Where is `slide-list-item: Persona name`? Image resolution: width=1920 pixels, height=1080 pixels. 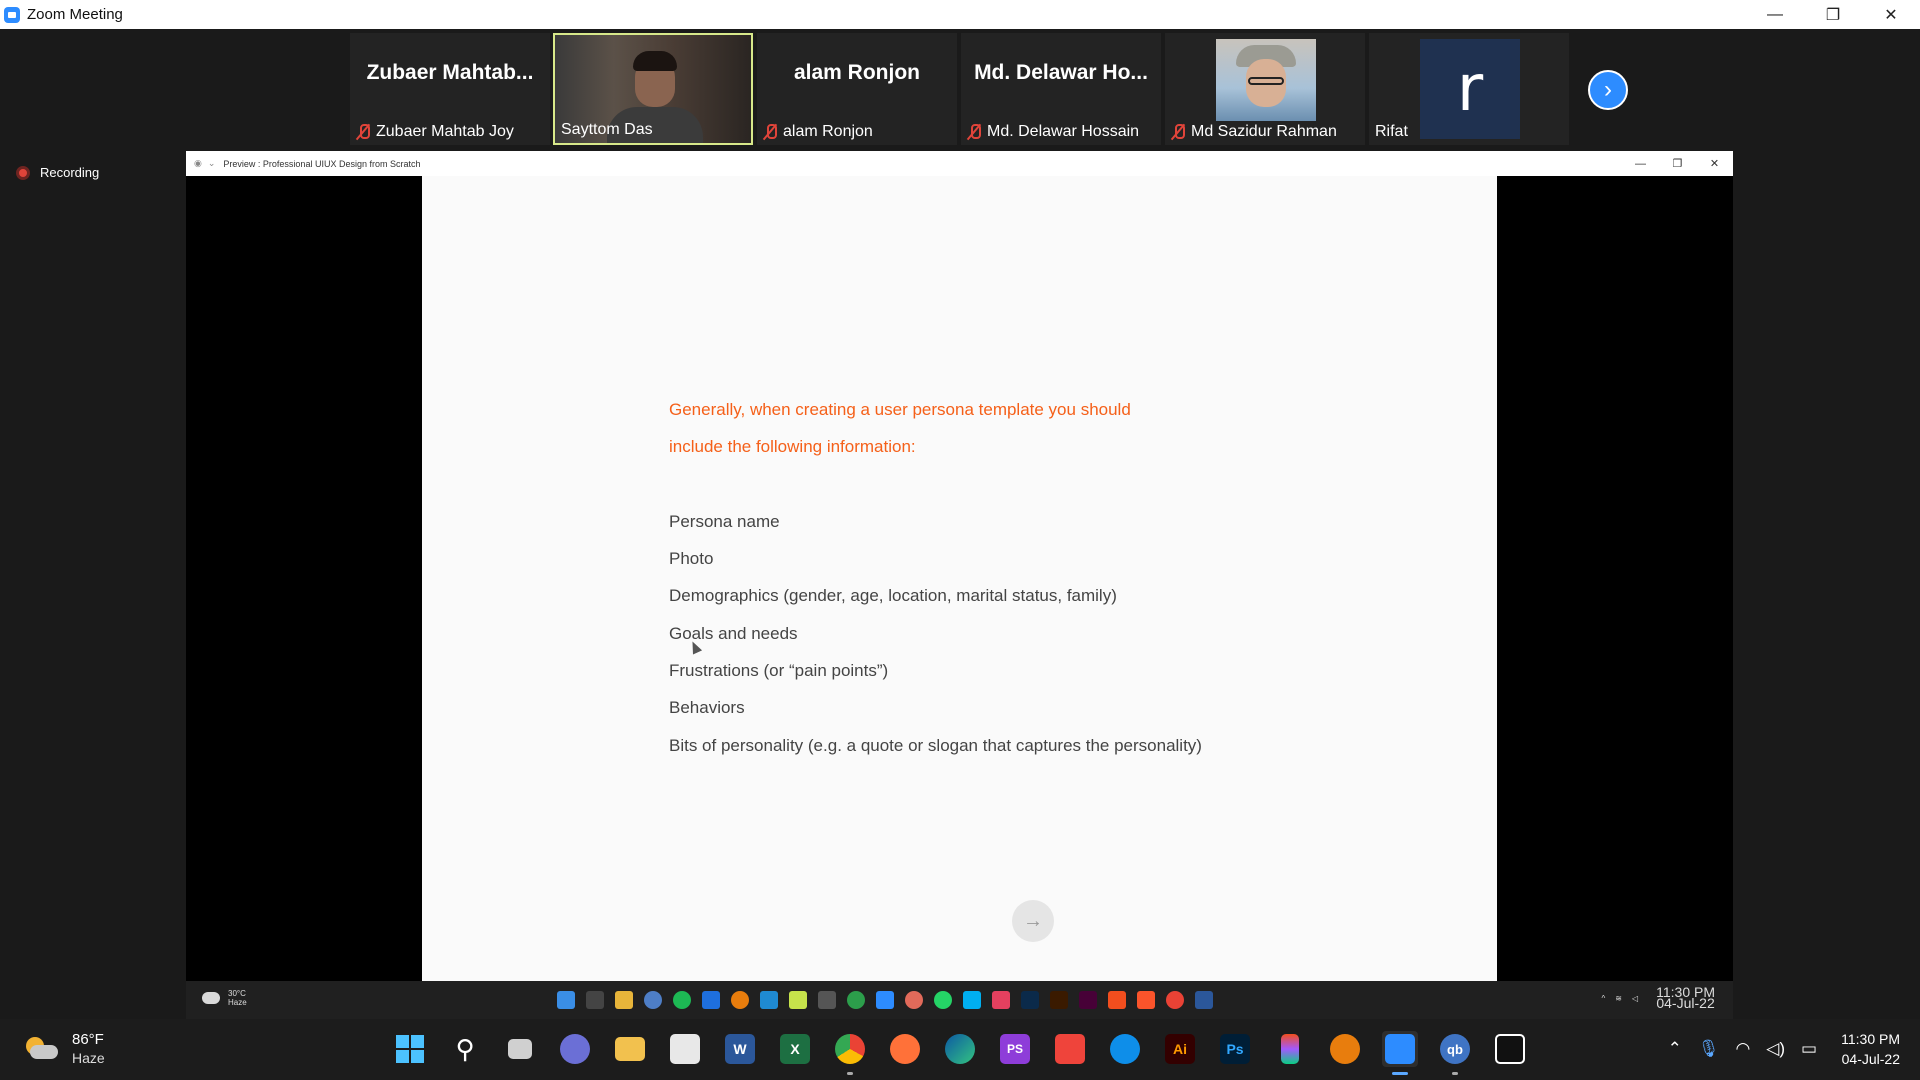 slide-list-item: Persona name is located at coordinates (724, 521).